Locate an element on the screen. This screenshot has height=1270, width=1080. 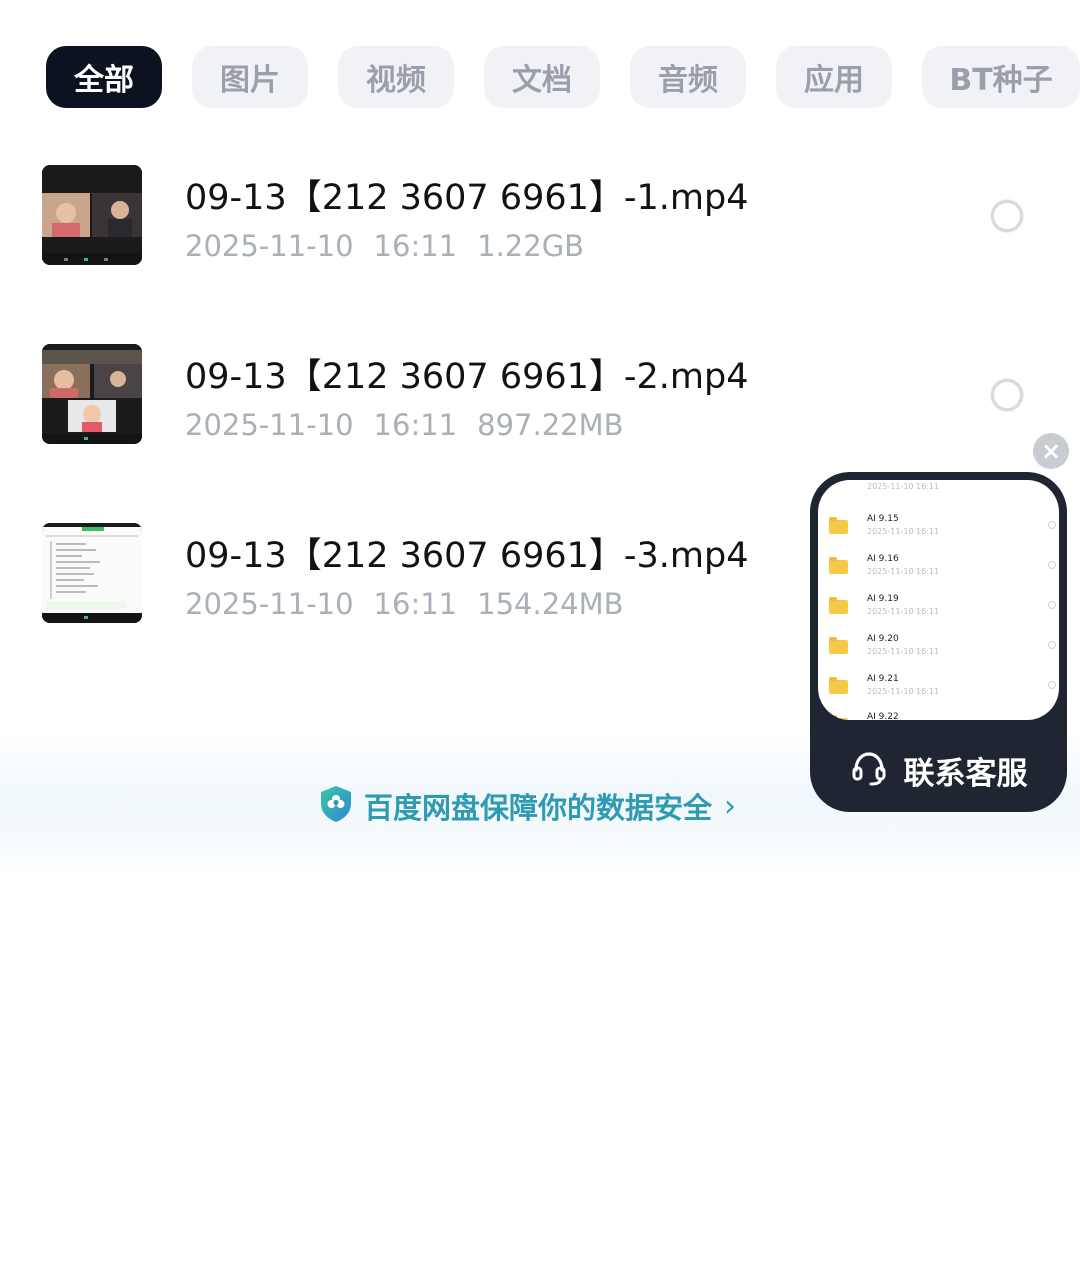
close-icon: × is located at coordinates (1051, 451).